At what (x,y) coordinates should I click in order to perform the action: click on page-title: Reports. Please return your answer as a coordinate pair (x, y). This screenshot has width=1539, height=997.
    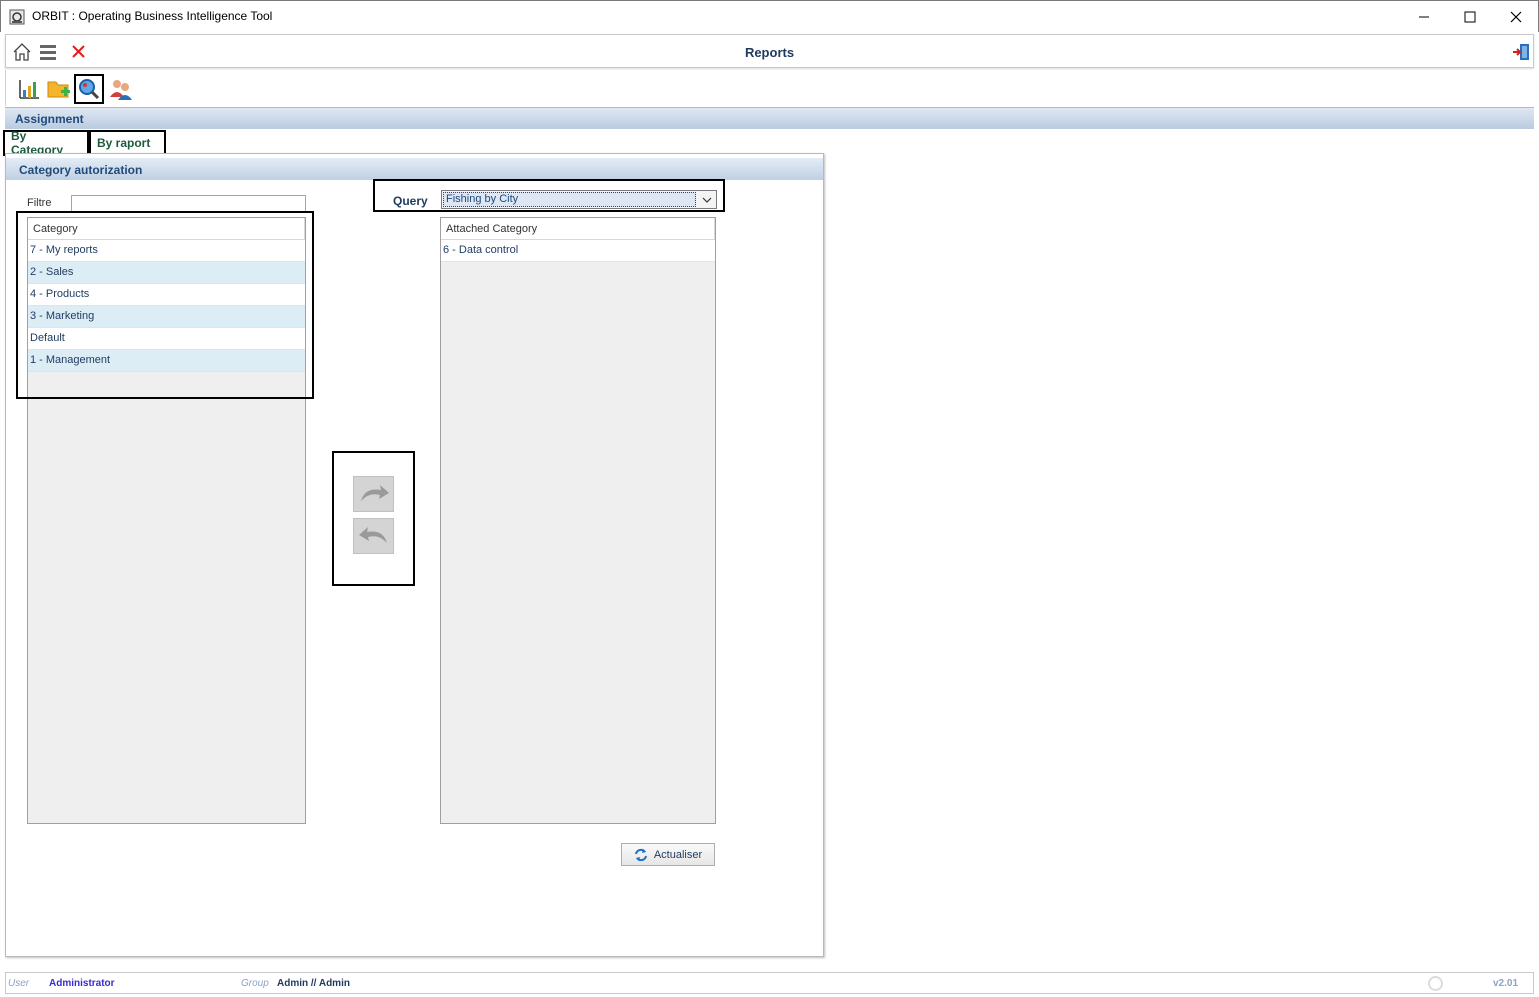
    Looking at the image, I should click on (769, 52).